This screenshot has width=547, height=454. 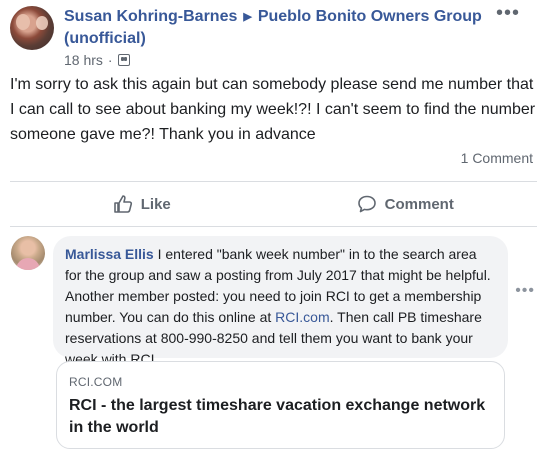 What do you see at coordinates (302, 317) in the screenshot?
I see `rci-link: RCI.com` at bounding box center [302, 317].